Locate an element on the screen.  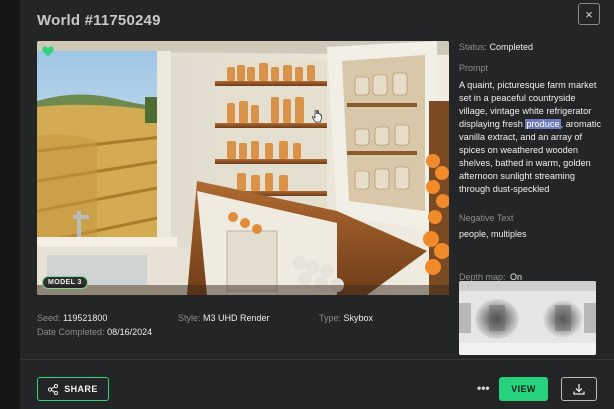
view-button: VIEW is located at coordinates (523, 389).